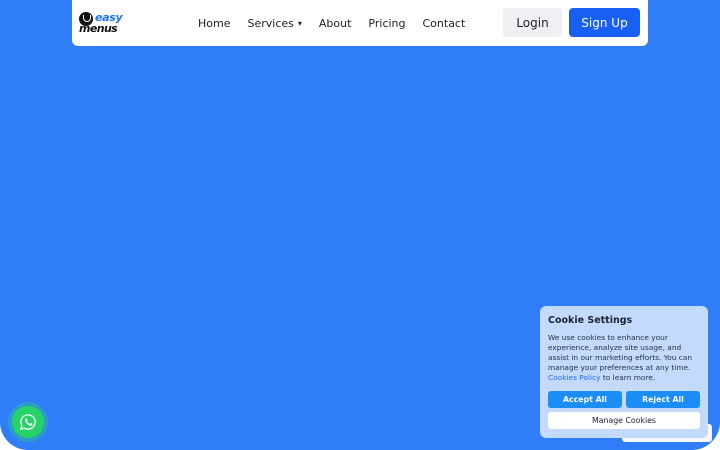 This screenshot has height=450, width=720. Describe the element at coordinates (98, 28) in the screenshot. I see `logo-text-menus: menus` at that location.